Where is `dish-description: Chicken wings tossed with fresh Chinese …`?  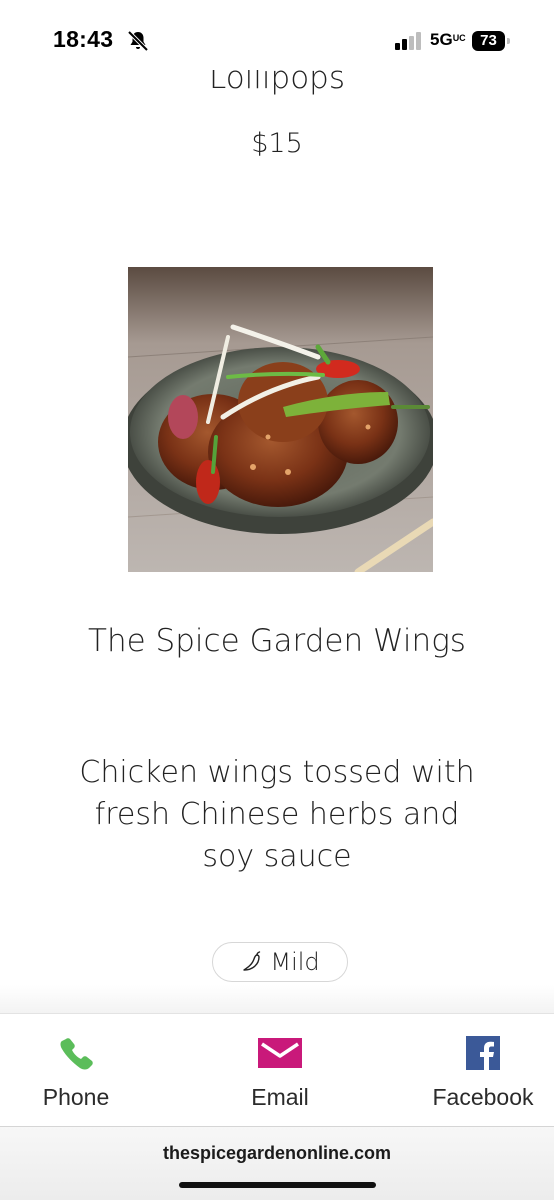
dish-description: Chicken wings tossed with fresh Chinese … is located at coordinates (277, 814).